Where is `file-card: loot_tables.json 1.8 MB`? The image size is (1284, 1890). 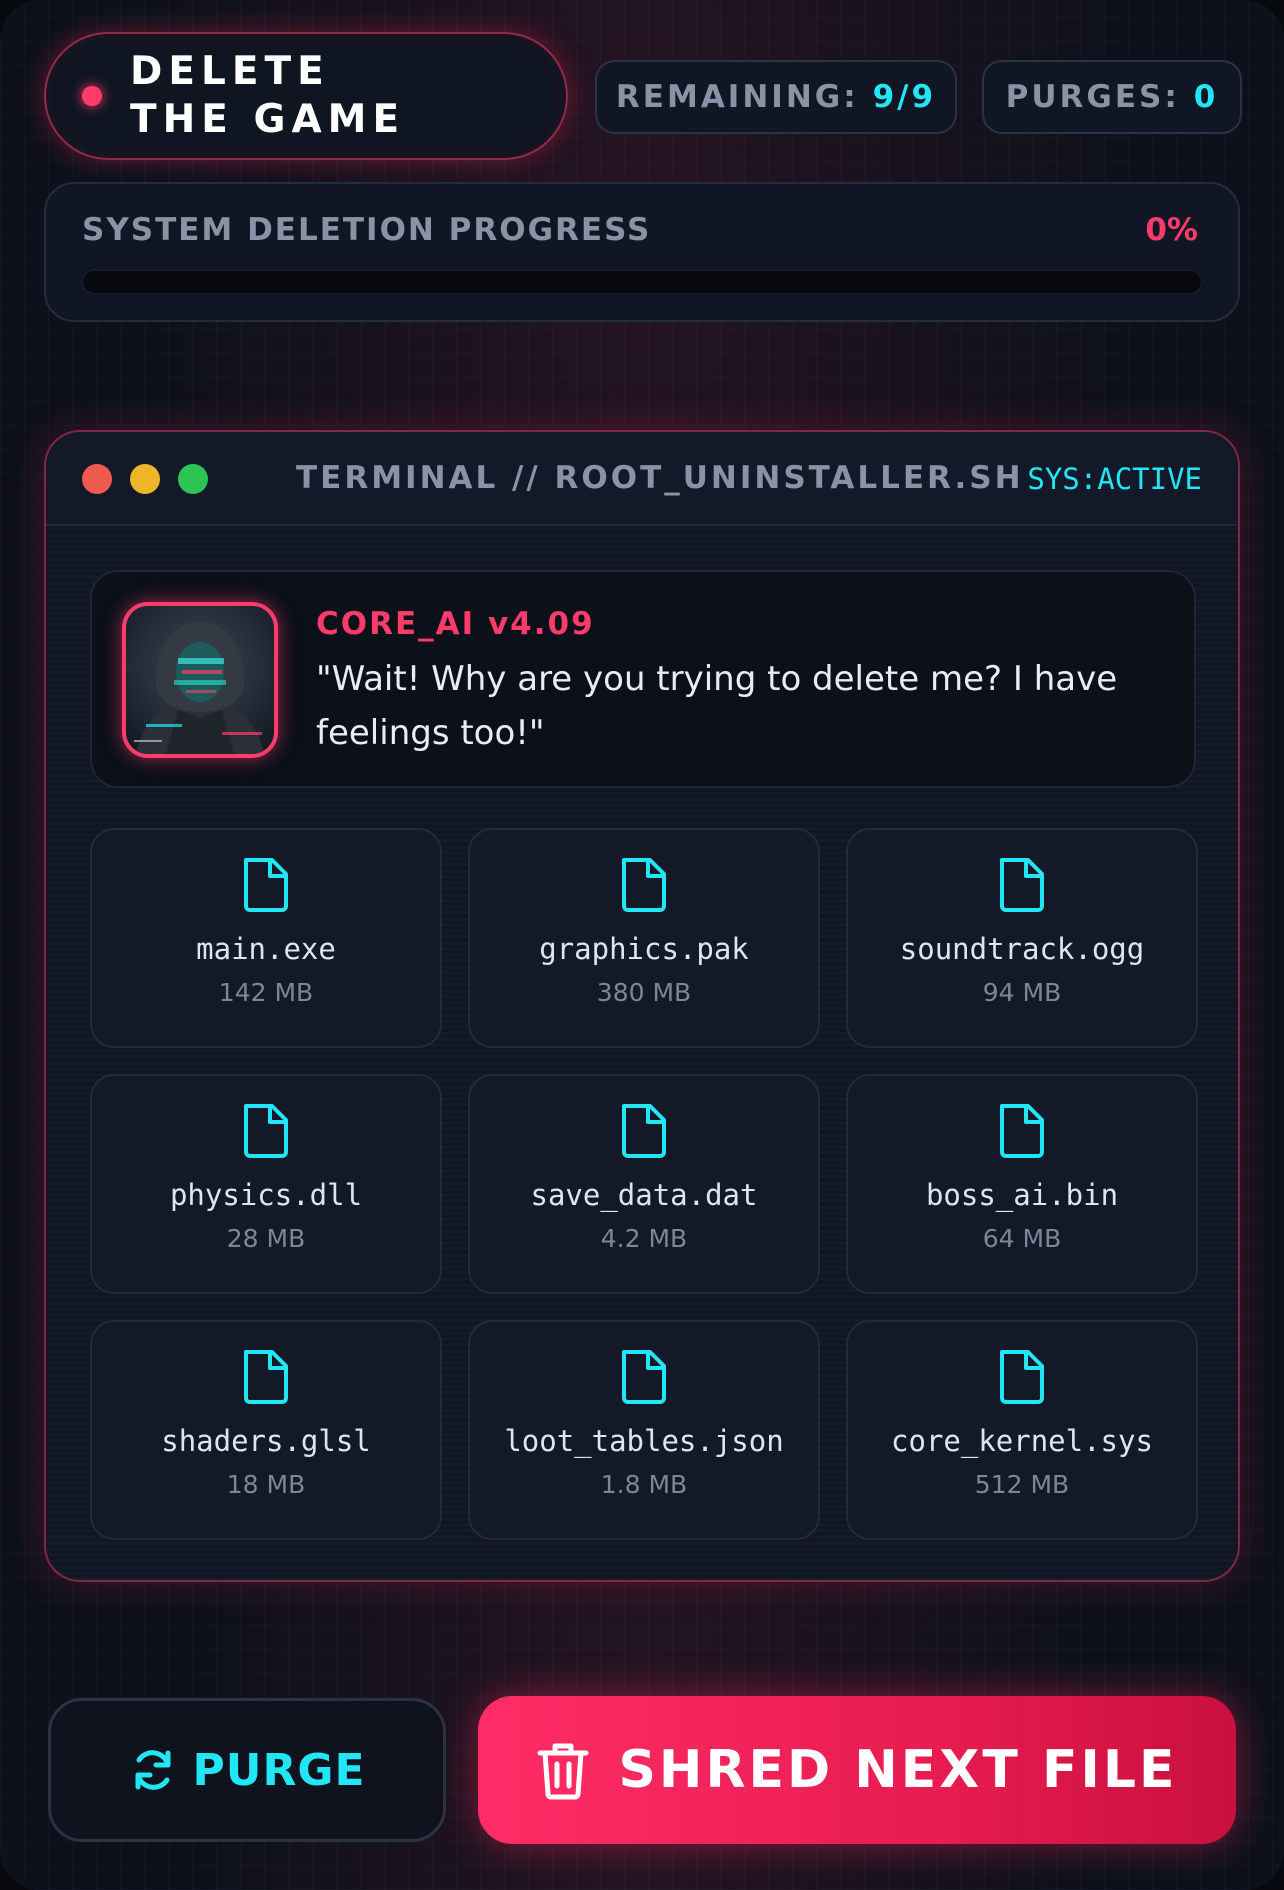
file-card: loot_tables.json 1.8 MB is located at coordinates (644, 1430).